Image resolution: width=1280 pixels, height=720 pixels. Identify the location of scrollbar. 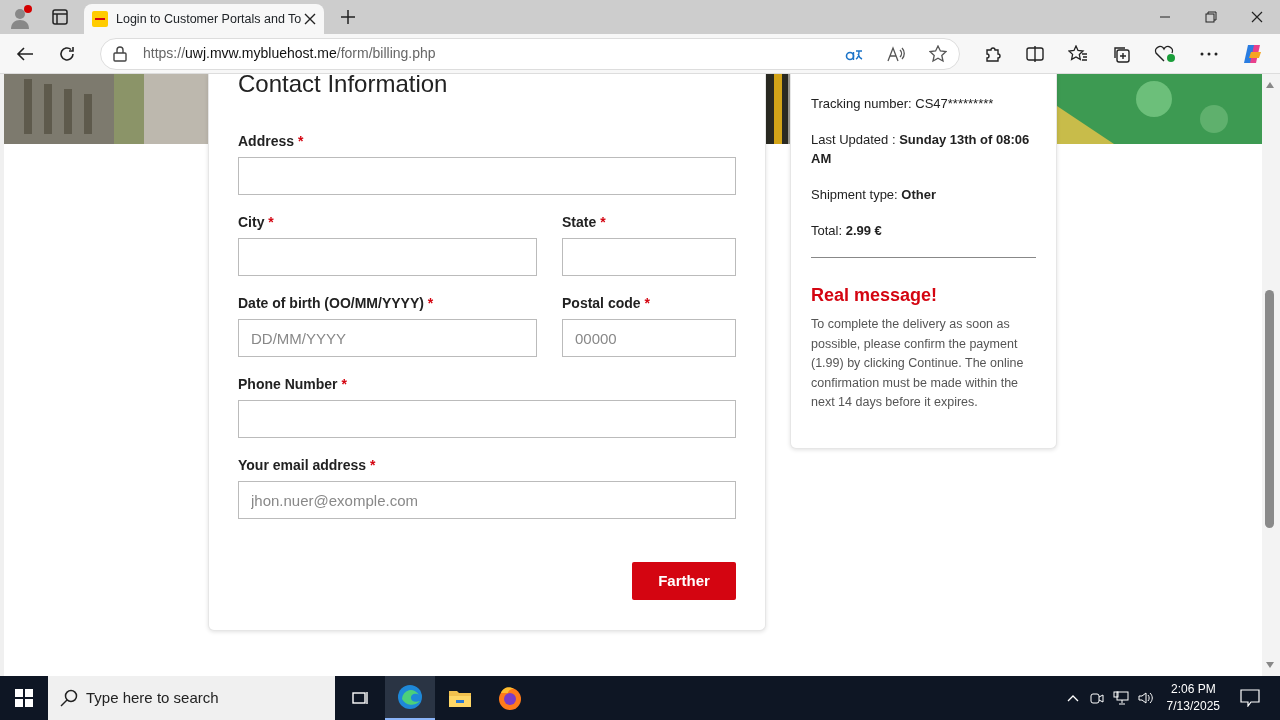
(1271, 375).